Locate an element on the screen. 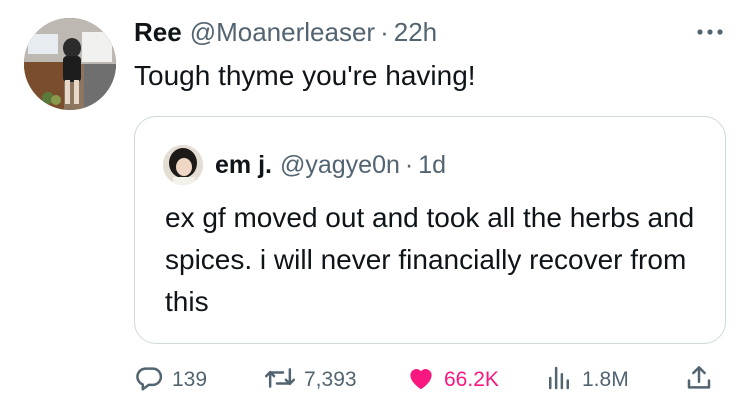  quoted-display-name: em j. is located at coordinates (243, 165).